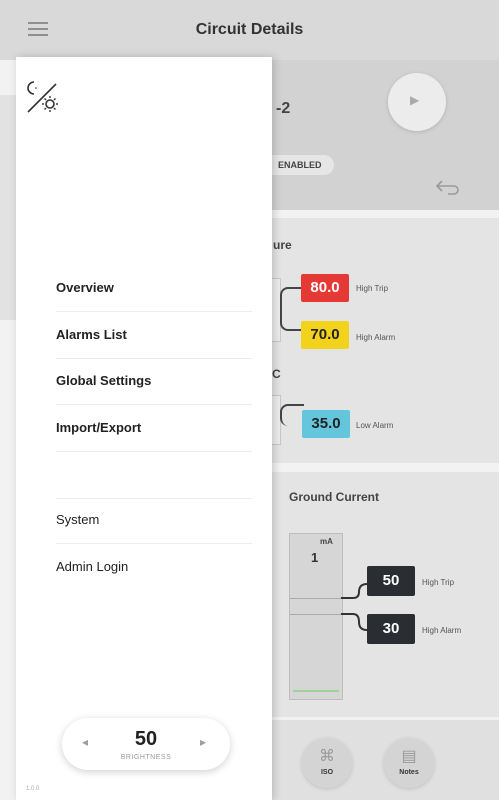 The height and width of the screenshot is (800, 499). I want to click on menu-item-import-export: Import/Export, so click(154, 429).